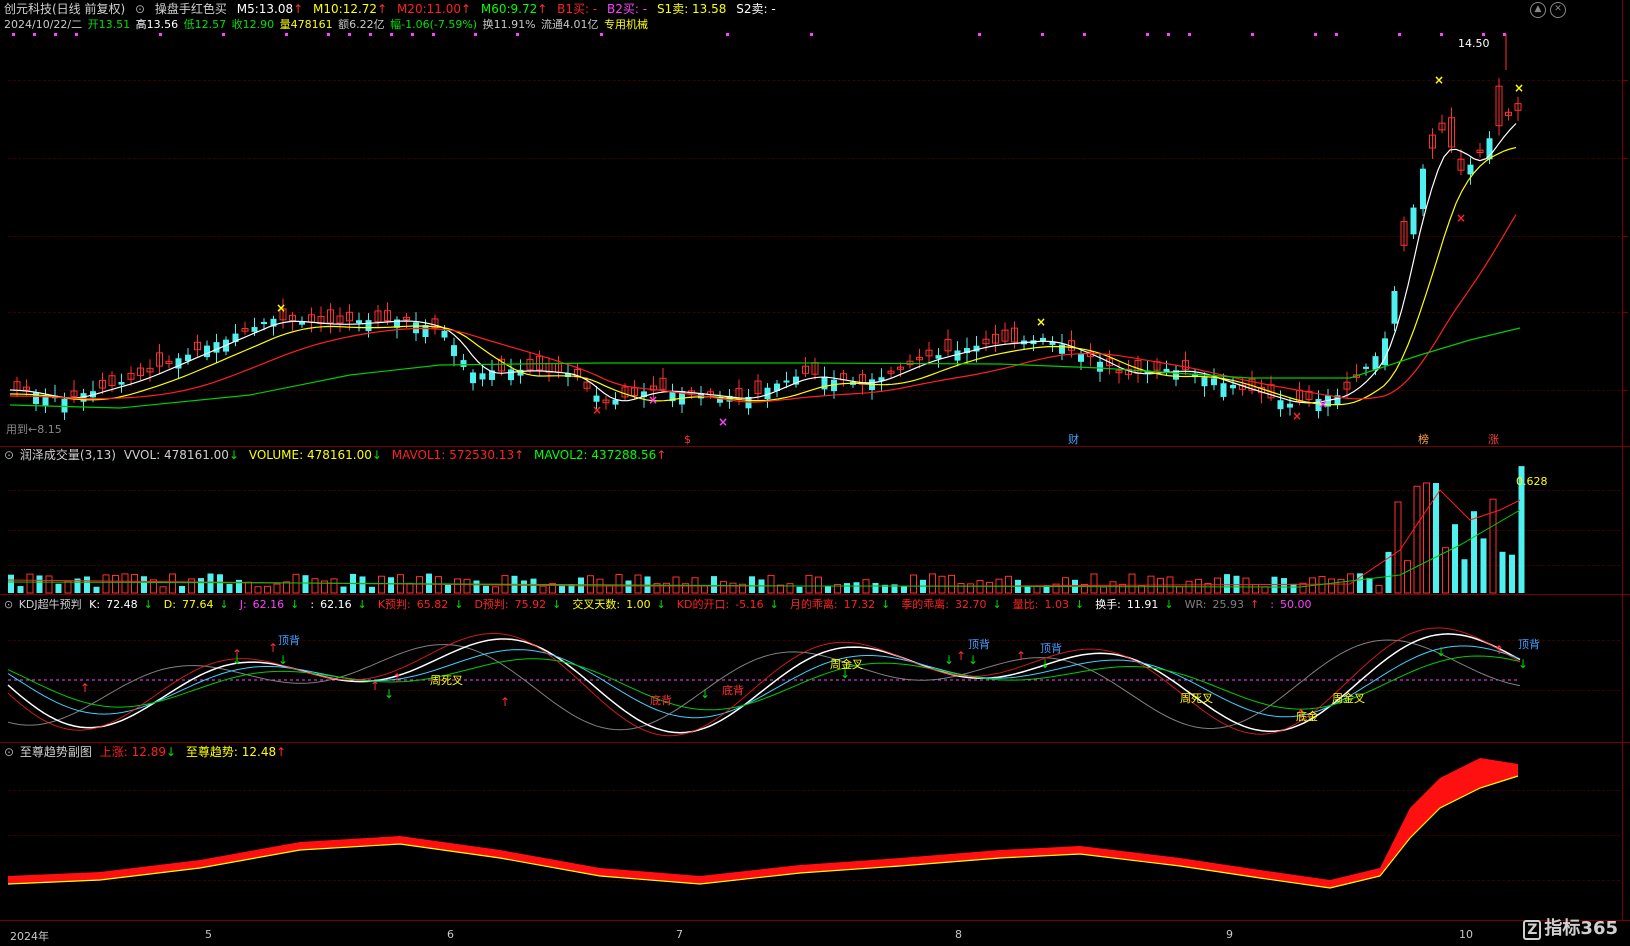  I want to click on mavol1-line, so click(764, 538).